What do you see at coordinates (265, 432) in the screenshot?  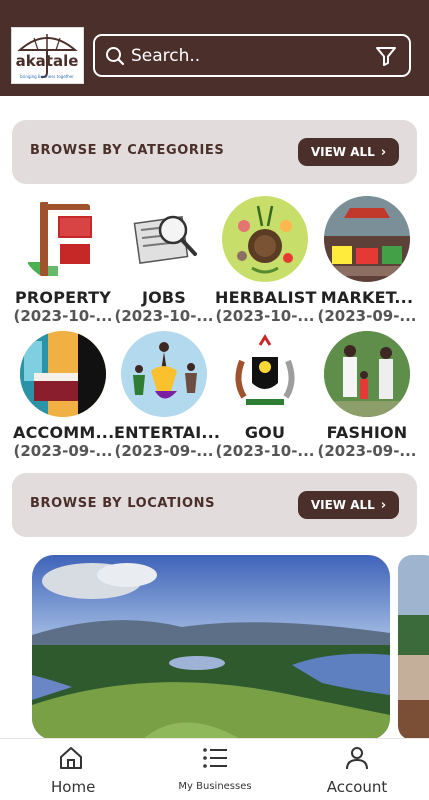 I see `category-name: GOU` at bounding box center [265, 432].